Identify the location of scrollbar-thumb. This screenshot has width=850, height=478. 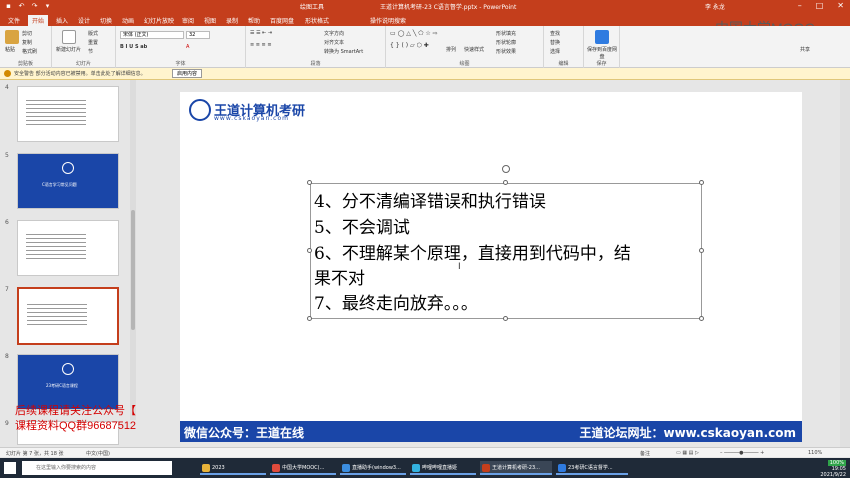
(133, 270).